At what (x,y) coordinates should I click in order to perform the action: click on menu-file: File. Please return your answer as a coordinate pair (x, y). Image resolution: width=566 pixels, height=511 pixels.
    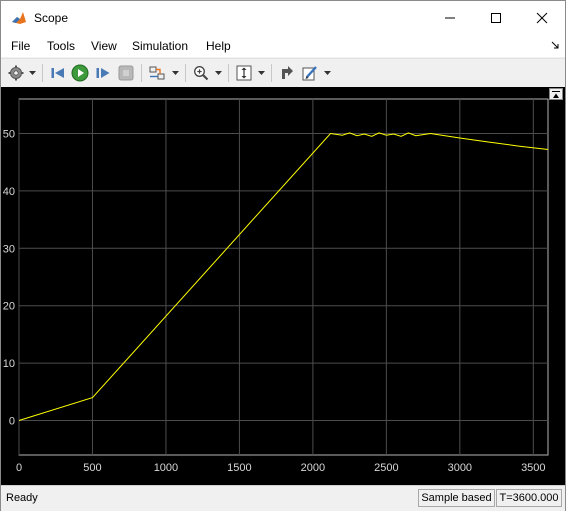
    Looking at the image, I should click on (20, 46).